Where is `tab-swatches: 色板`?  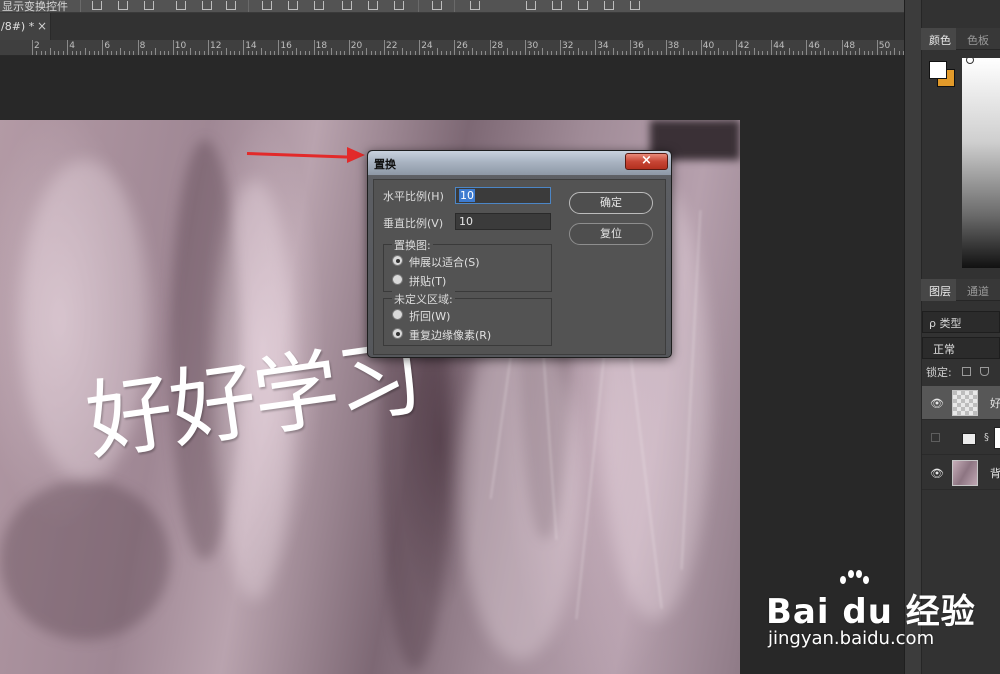 tab-swatches: 色板 is located at coordinates (978, 40).